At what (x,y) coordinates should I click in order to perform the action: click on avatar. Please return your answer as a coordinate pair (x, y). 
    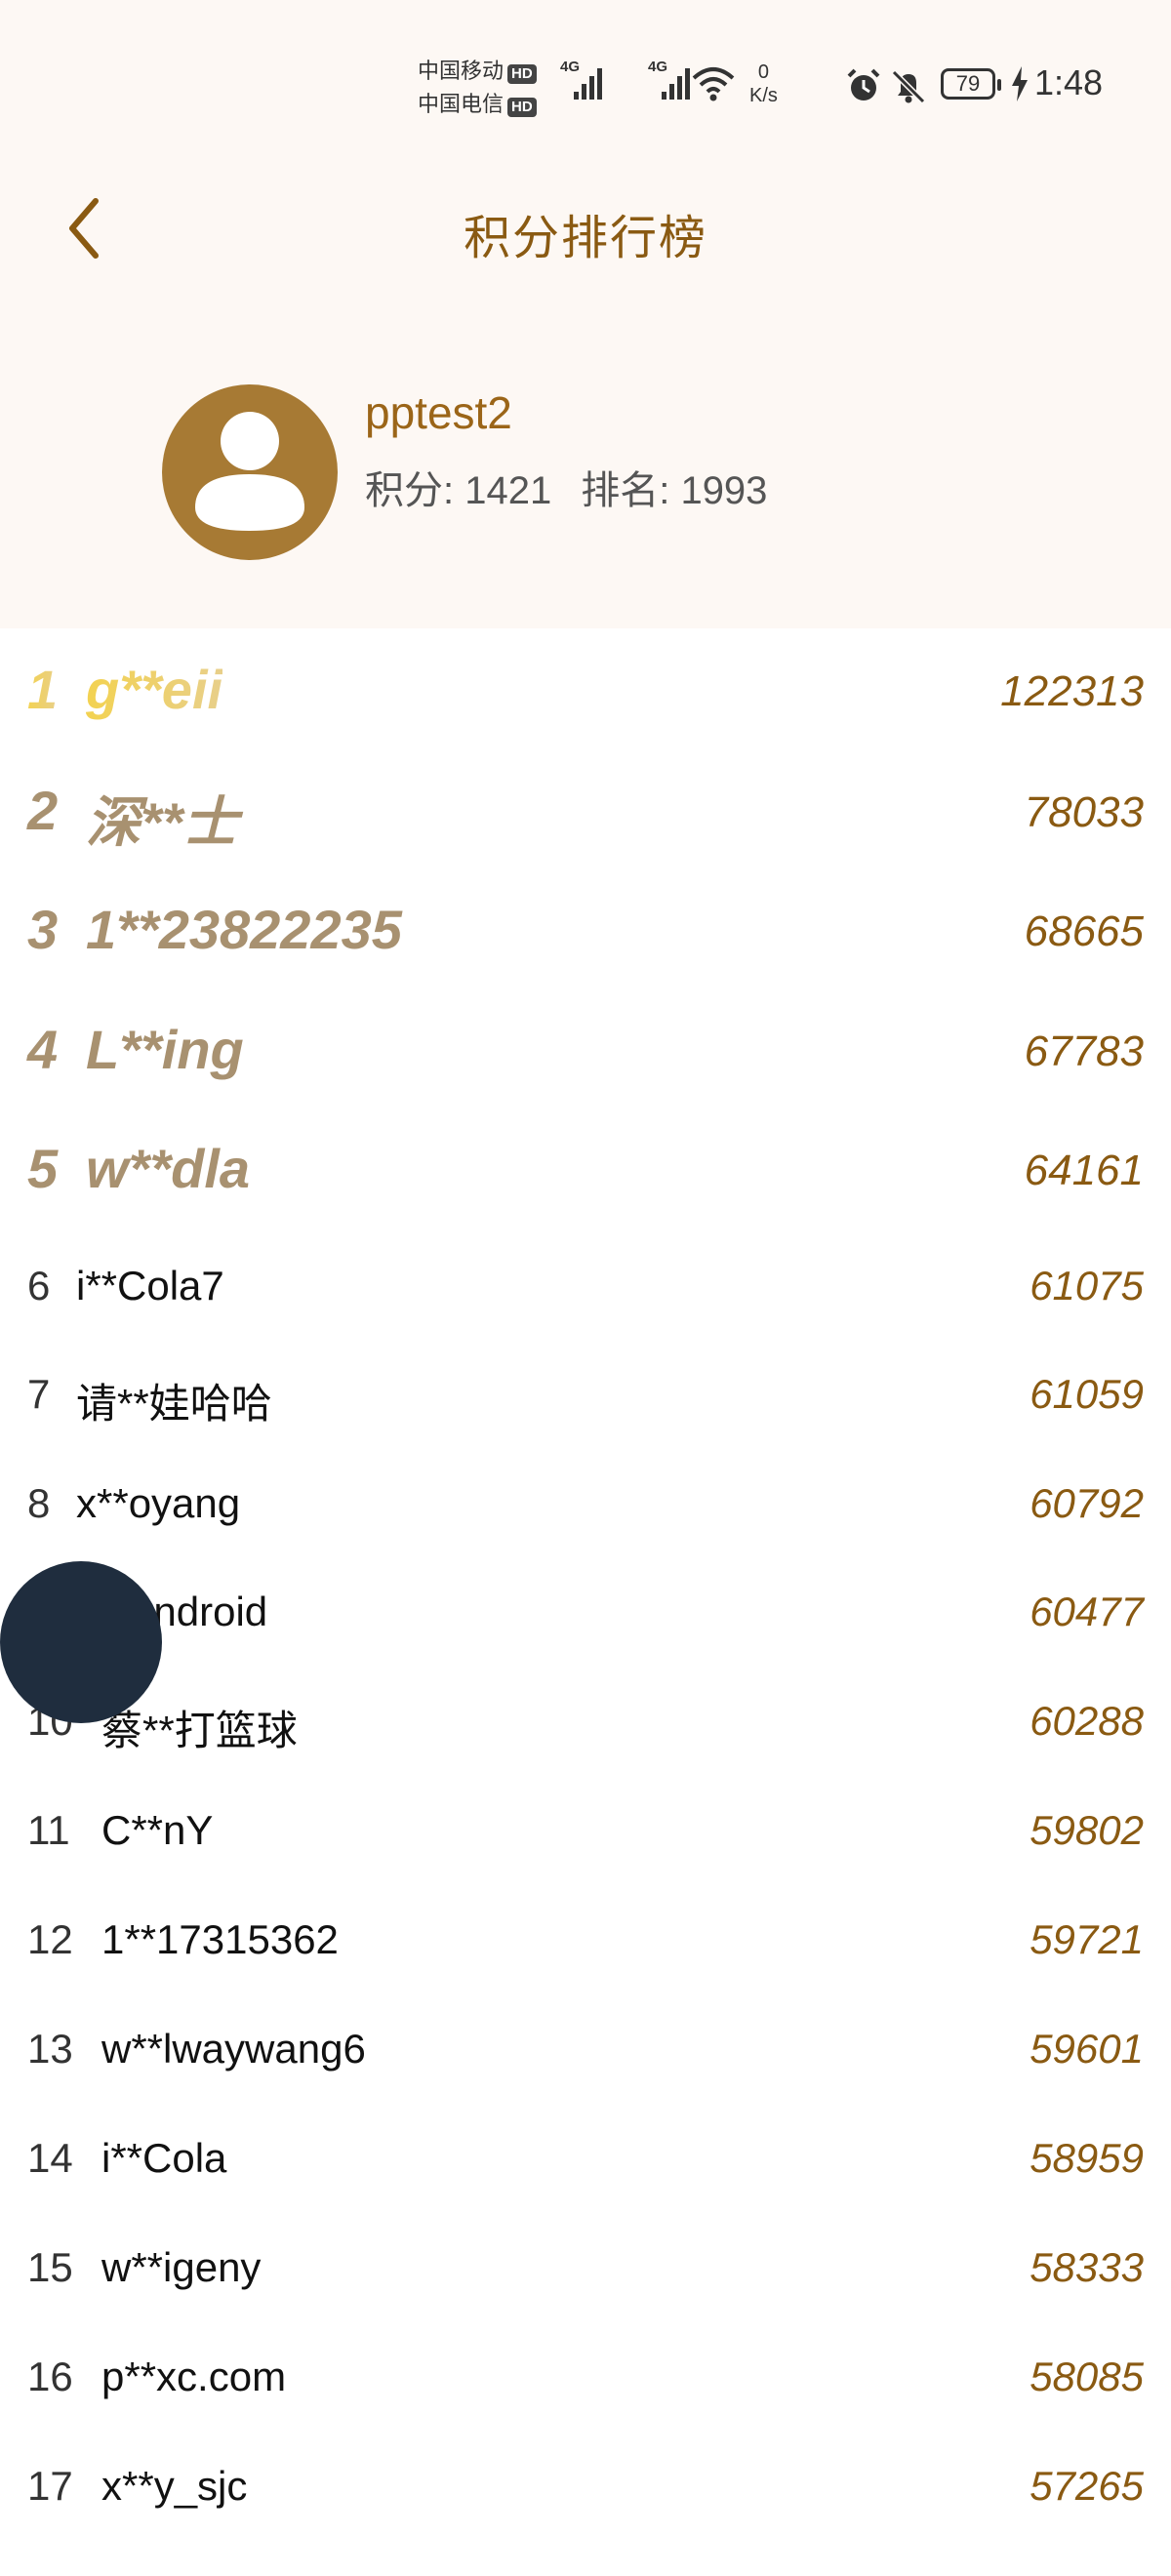
    Looking at the image, I should click on (250, 472).